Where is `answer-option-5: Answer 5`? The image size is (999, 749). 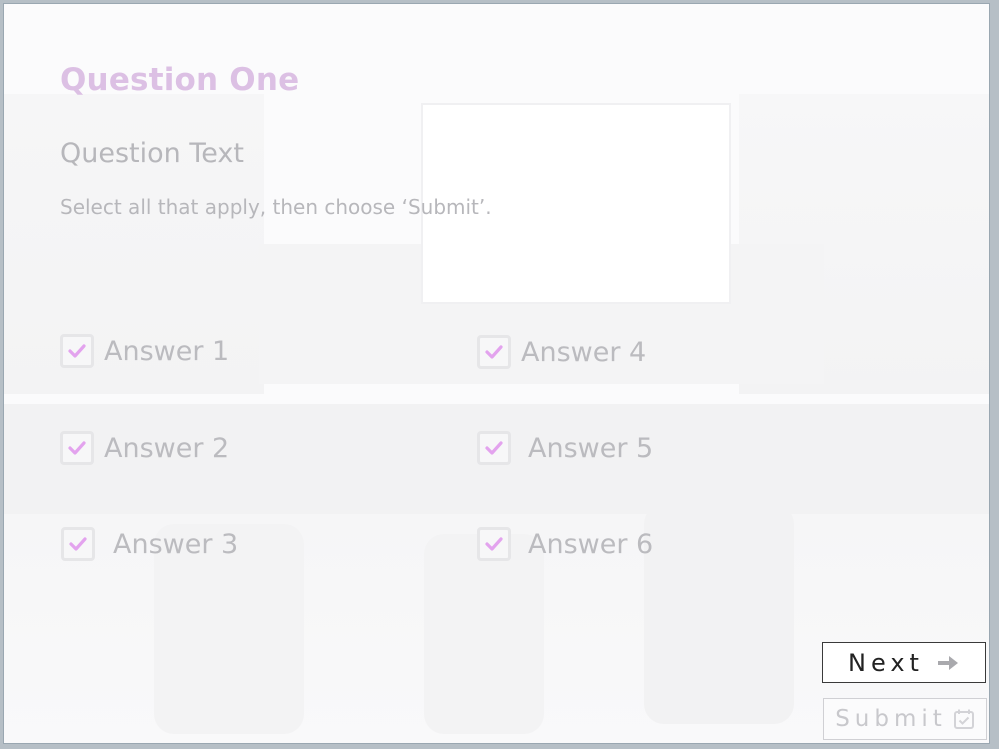 answer-option-5: Answer 5 is located at coordinates (565, 448).